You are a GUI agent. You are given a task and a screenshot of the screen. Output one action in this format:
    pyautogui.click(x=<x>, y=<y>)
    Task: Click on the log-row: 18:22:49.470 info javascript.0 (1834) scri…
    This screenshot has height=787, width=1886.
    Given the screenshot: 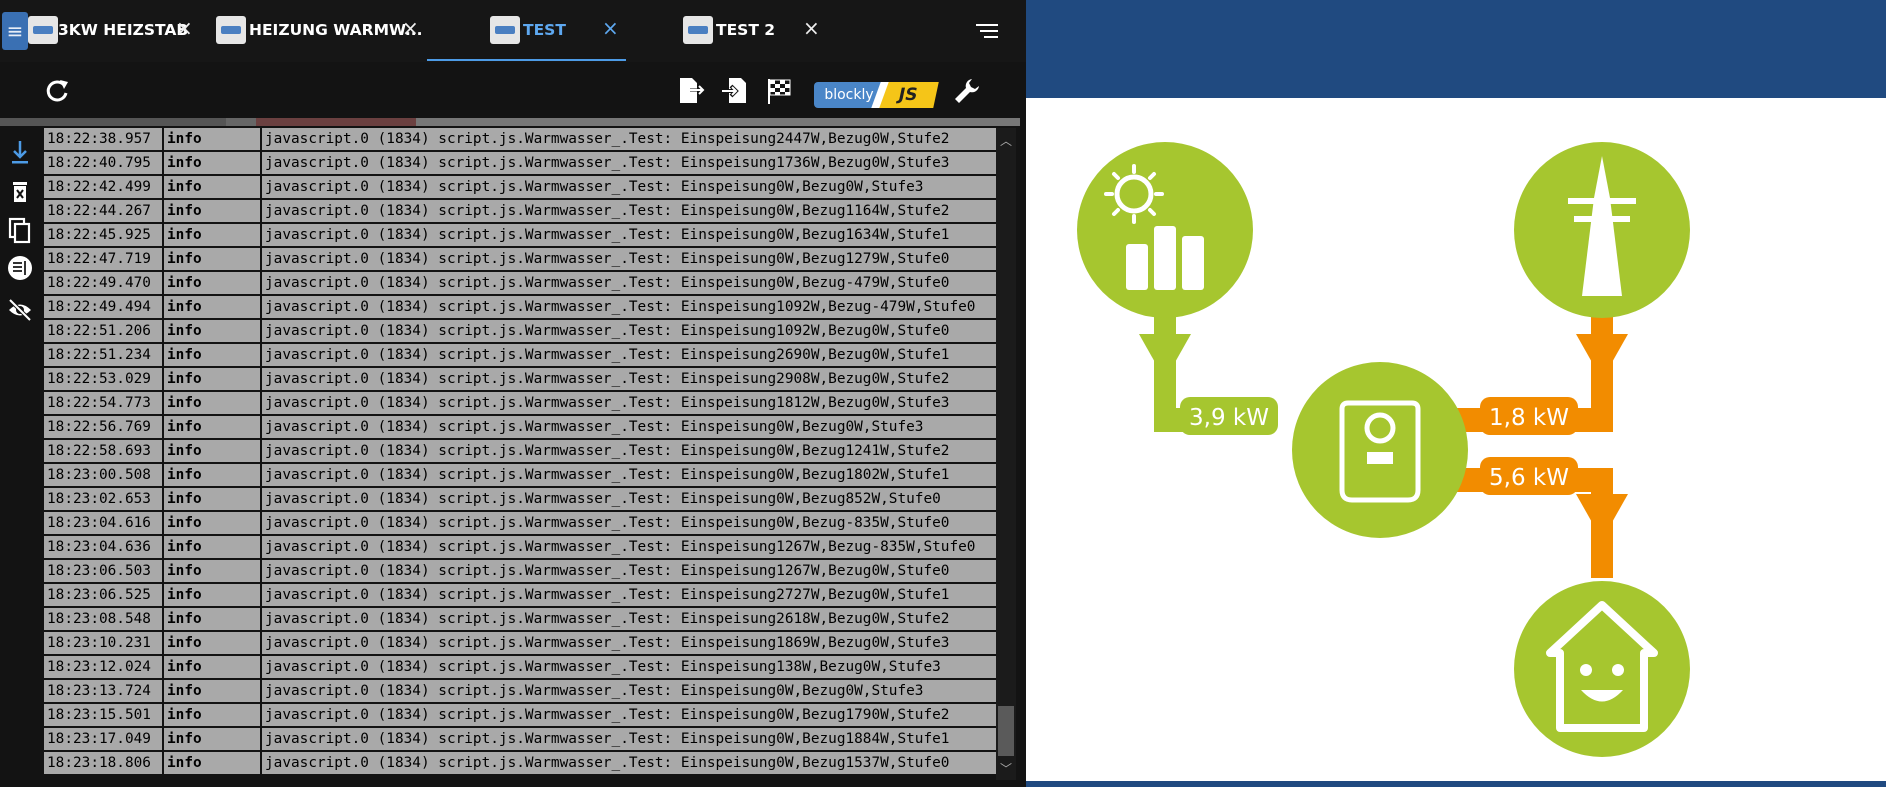 What is the action you would take?
    pyautogui.click(x=520, y=284)
    